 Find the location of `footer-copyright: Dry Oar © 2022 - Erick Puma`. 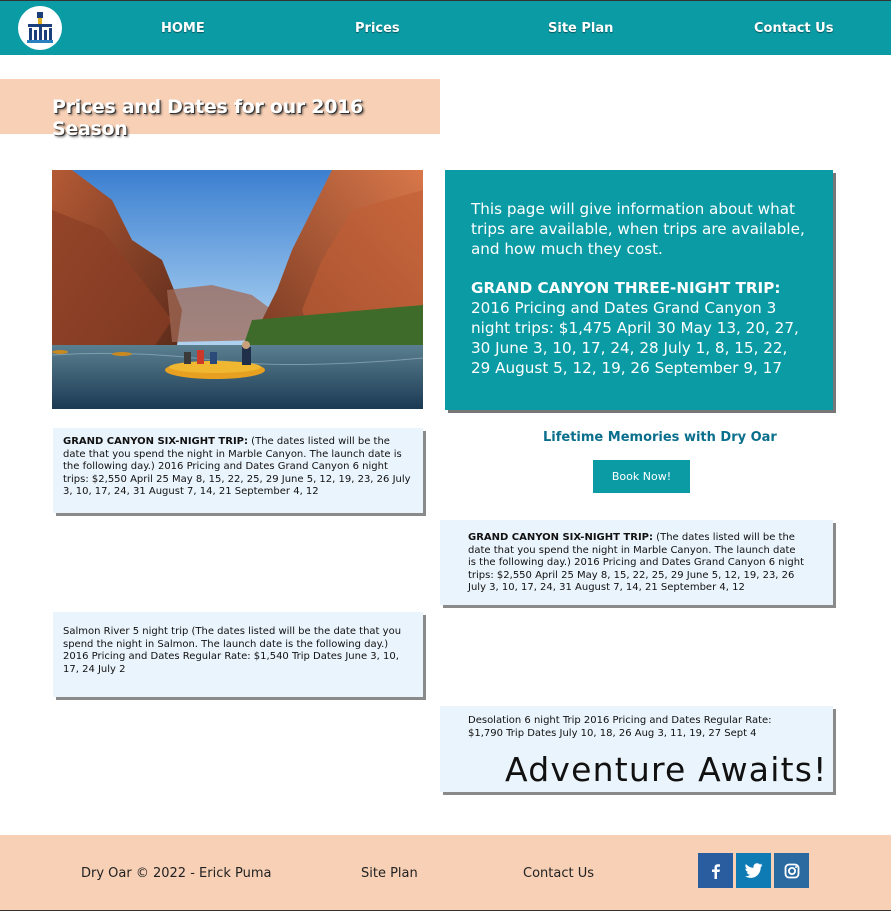

footer-copyright: Dry Oar © 2022 - Erick Puma is located at coordinates (176, 873).